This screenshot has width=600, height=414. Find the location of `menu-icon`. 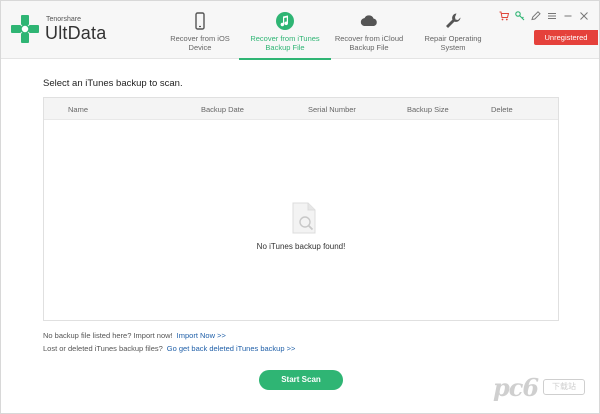

menu-icon is located at coordinates (552, 16).